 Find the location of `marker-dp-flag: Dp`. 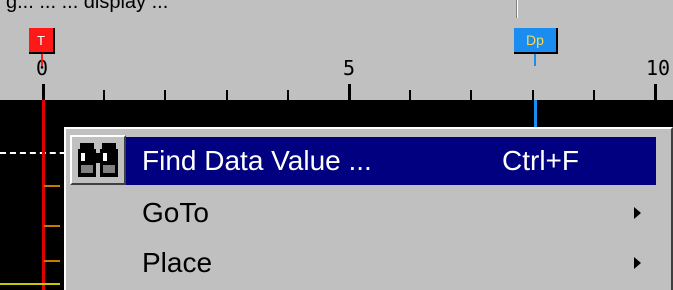

marker-dp-flag: Dp is located at coordinates (536, 41).